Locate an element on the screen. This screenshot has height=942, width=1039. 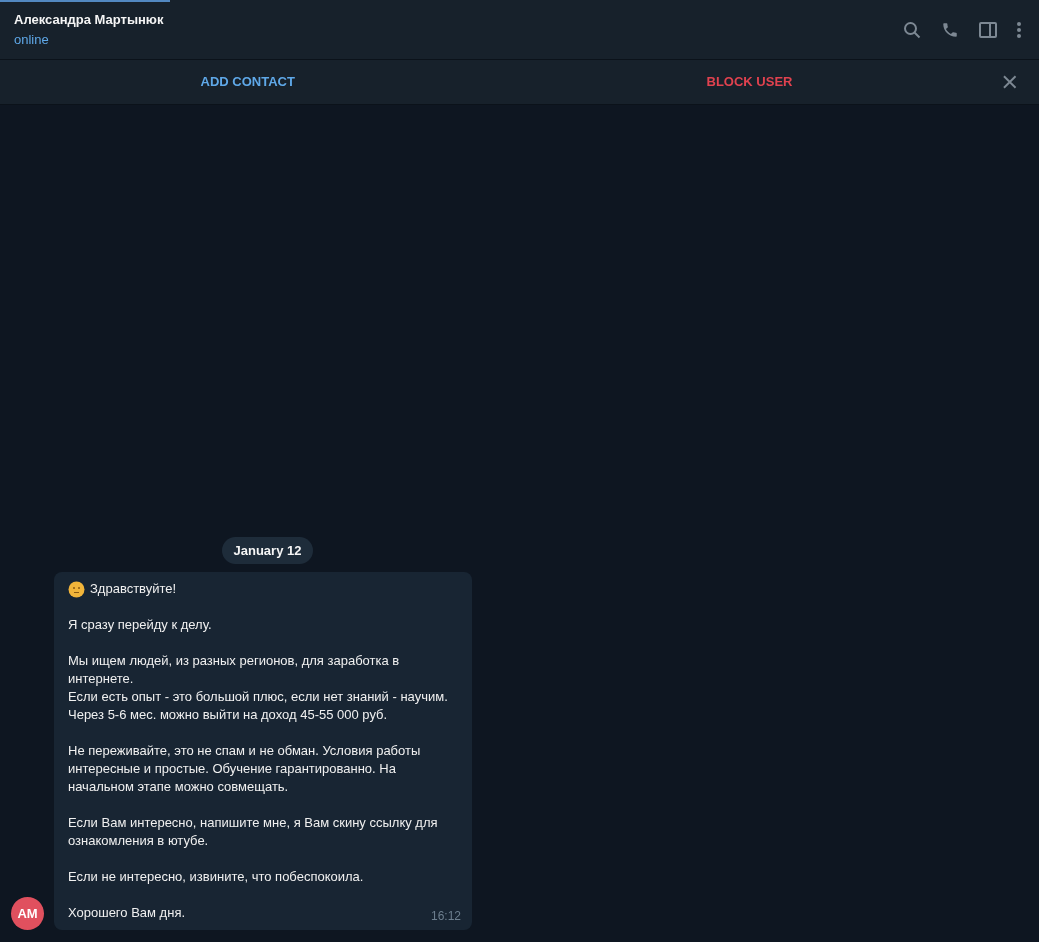
message-text: Через 5-6 мес. можно выйти на доход 45-55 000 руб. is located at coordinates (228, 715).